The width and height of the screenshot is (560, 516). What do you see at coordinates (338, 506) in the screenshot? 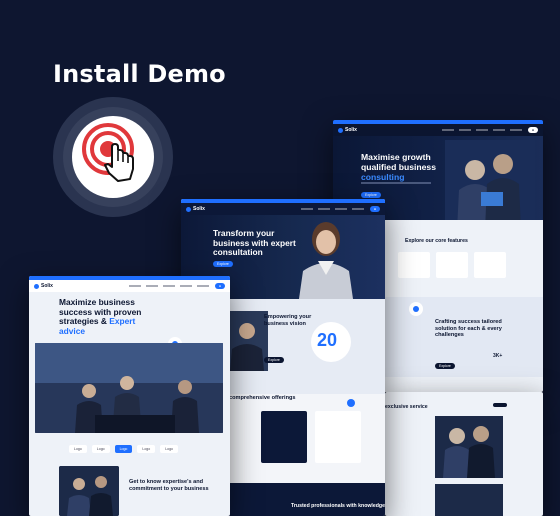
I see `trusted-title: Trusted professionals with knowledge` at bounding box center [338, 506].